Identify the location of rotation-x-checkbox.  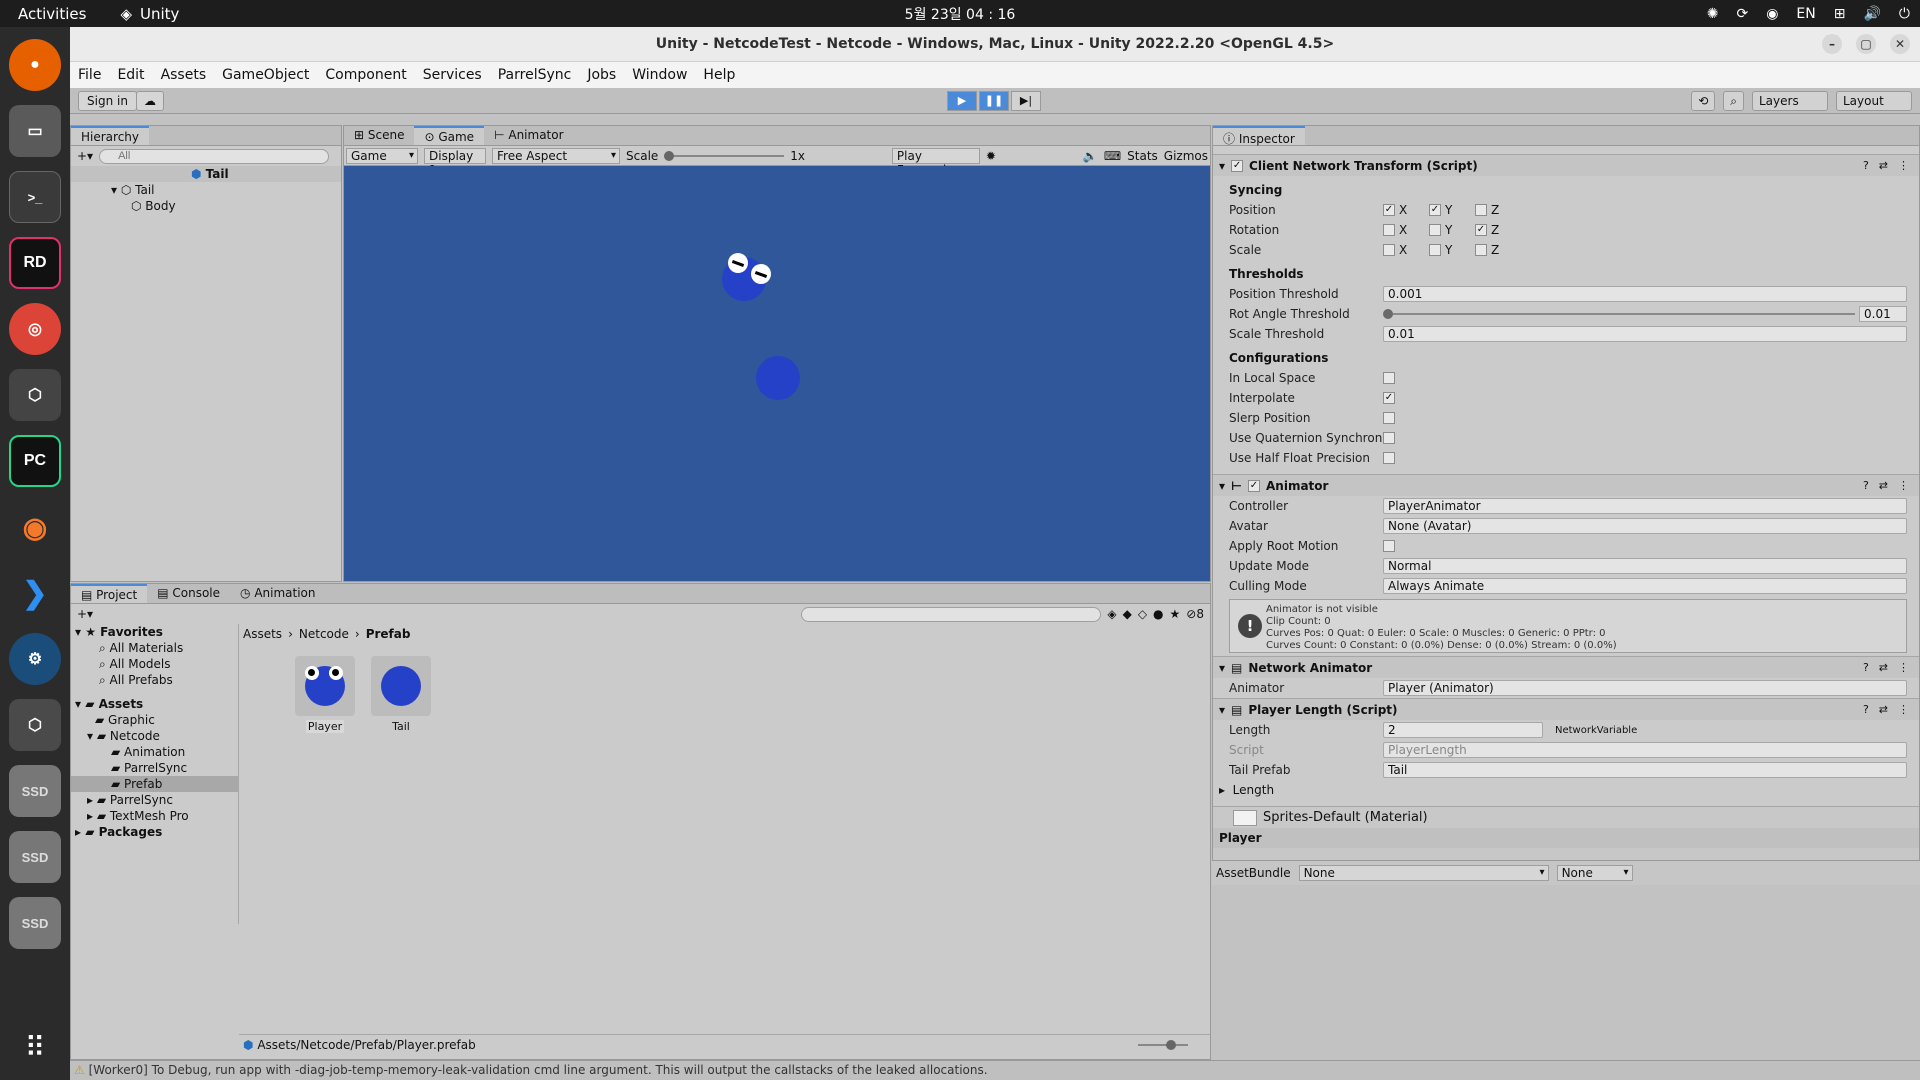
(1389, 230).